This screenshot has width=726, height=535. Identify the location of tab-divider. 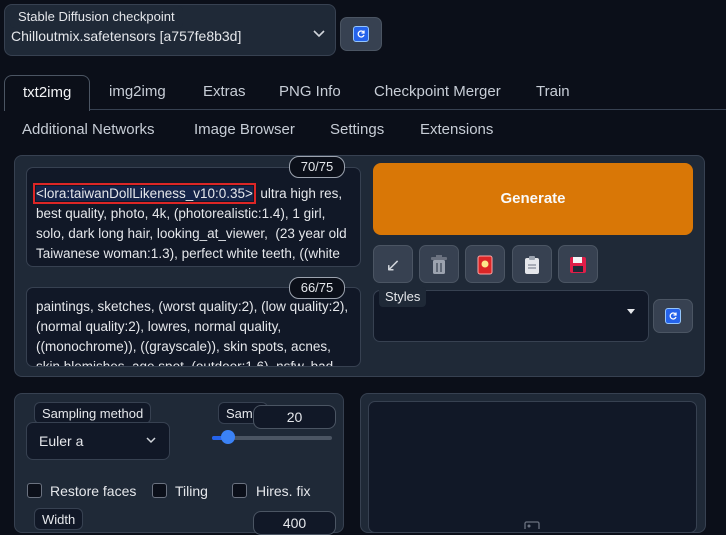
(408, 109).